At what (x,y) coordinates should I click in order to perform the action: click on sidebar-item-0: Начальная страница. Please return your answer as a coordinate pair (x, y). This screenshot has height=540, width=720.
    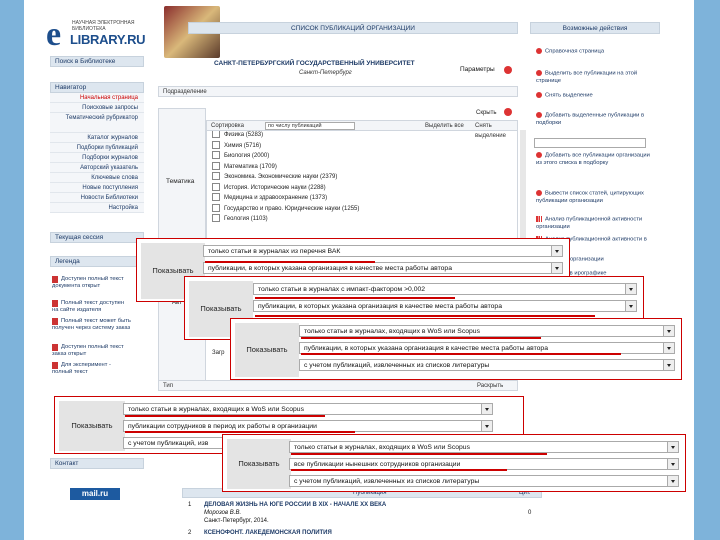
    Looking at the image, I should click on (97, 98).